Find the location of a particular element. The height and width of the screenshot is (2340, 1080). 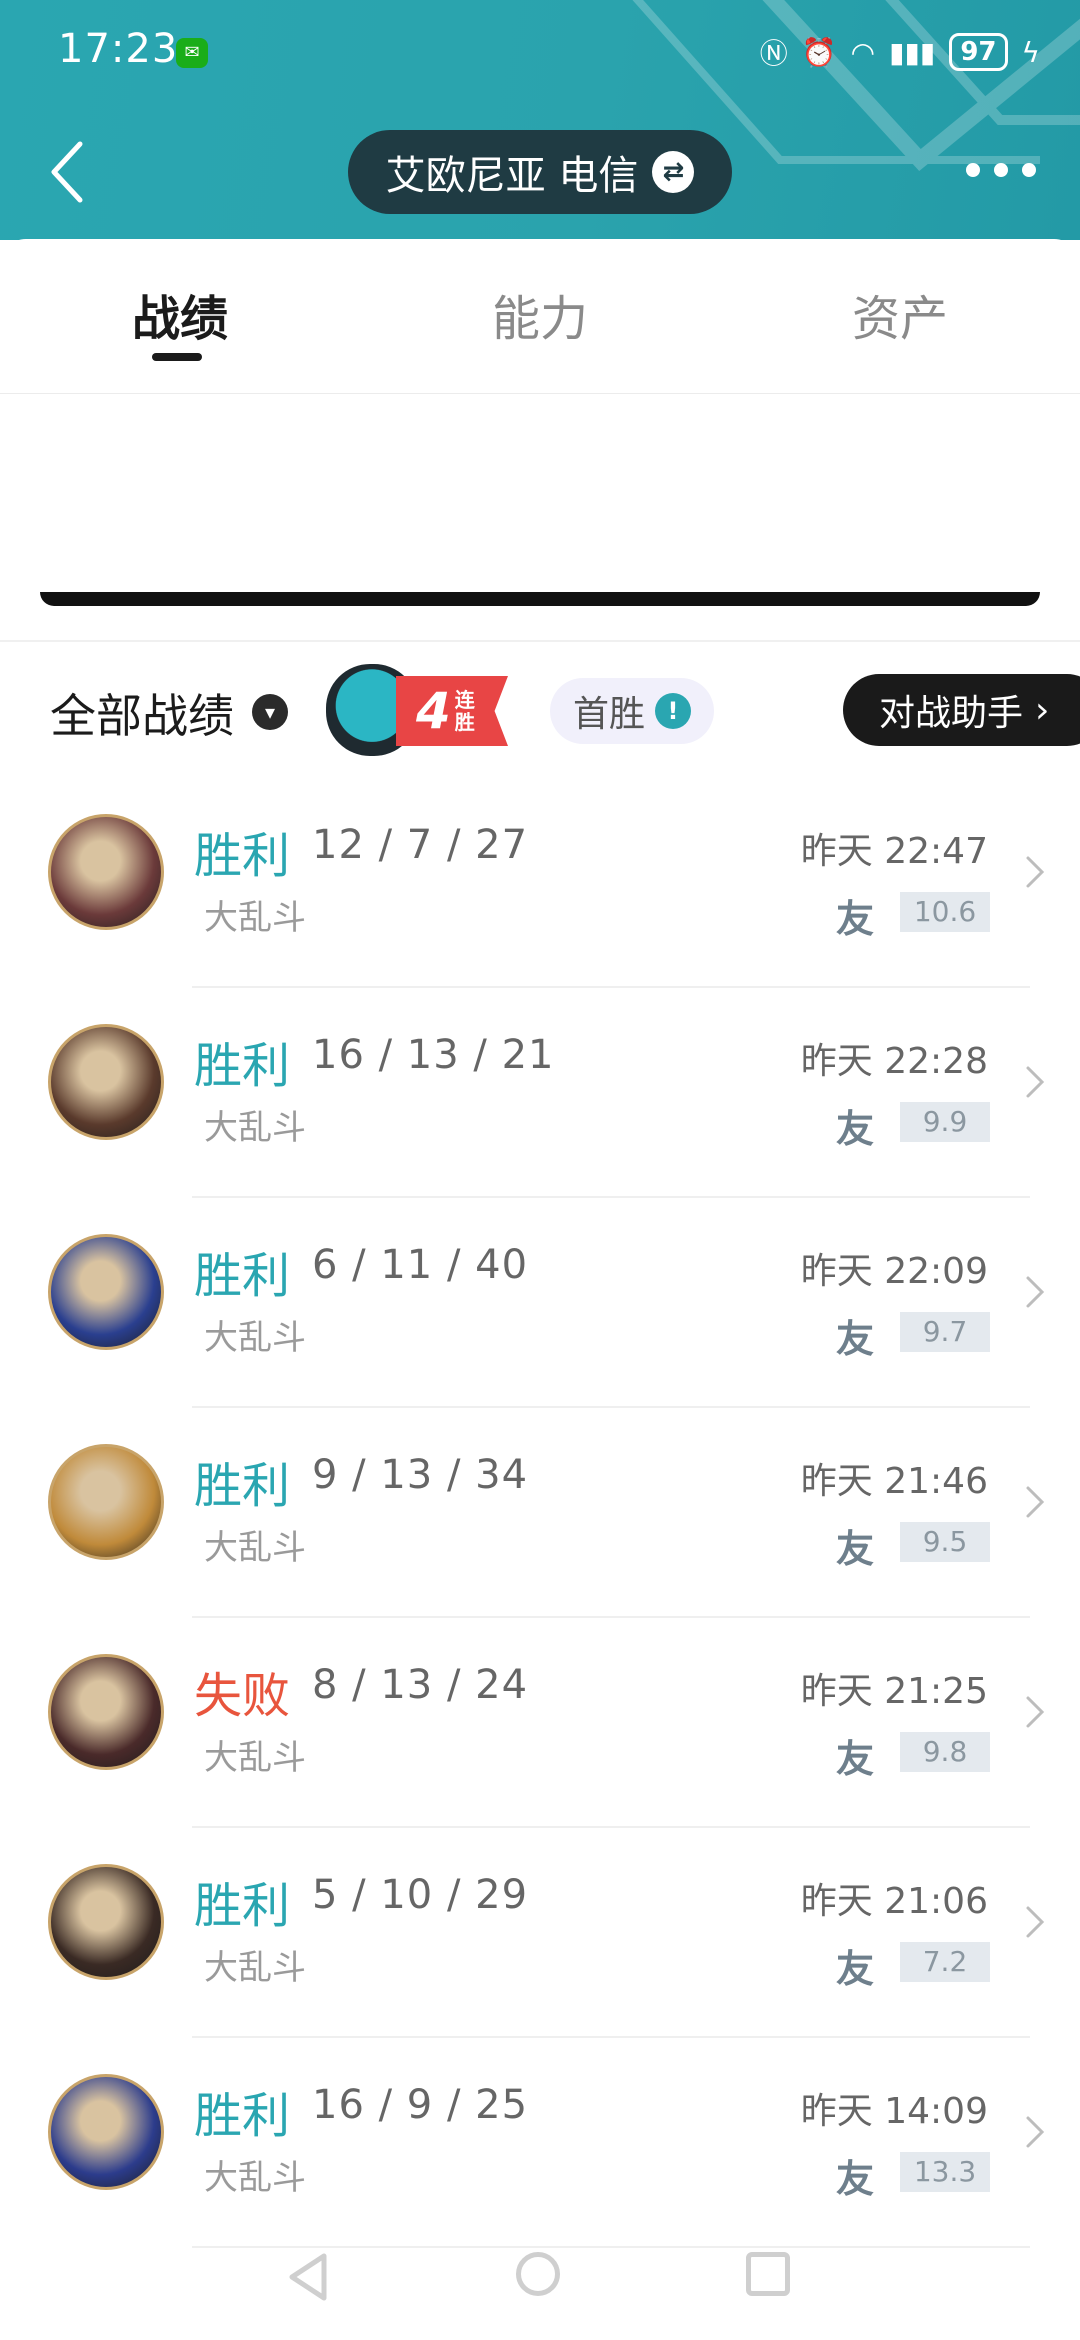

tab-active-indicator is located at coordinates (177, 357).